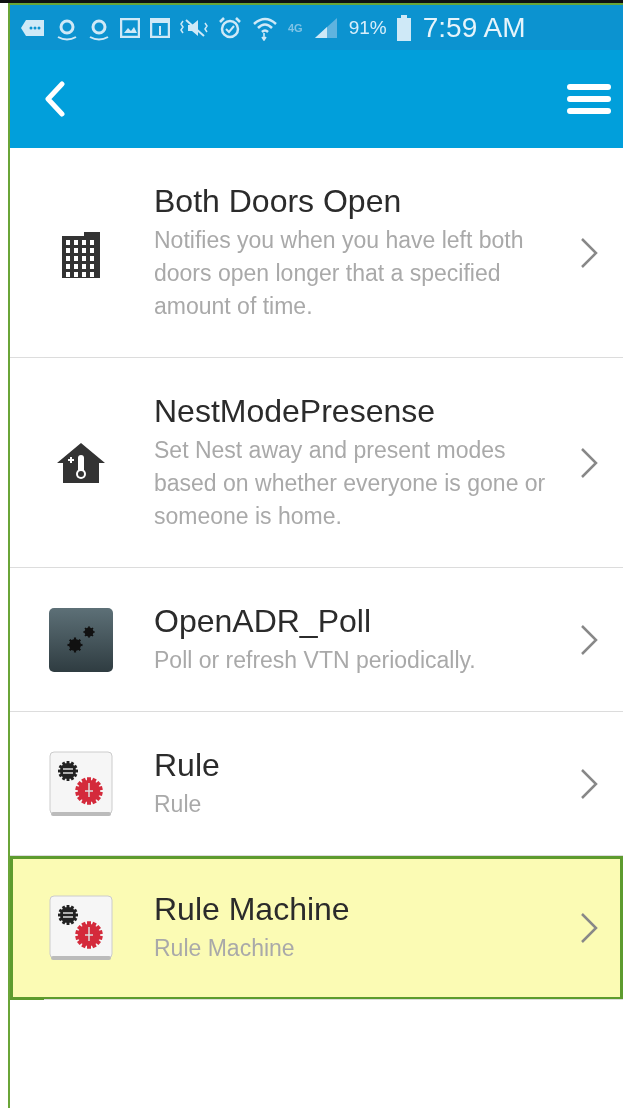 This screenshot has height=1108, width=623. I want to click on battery-percent: 91%, so click(367, 27).